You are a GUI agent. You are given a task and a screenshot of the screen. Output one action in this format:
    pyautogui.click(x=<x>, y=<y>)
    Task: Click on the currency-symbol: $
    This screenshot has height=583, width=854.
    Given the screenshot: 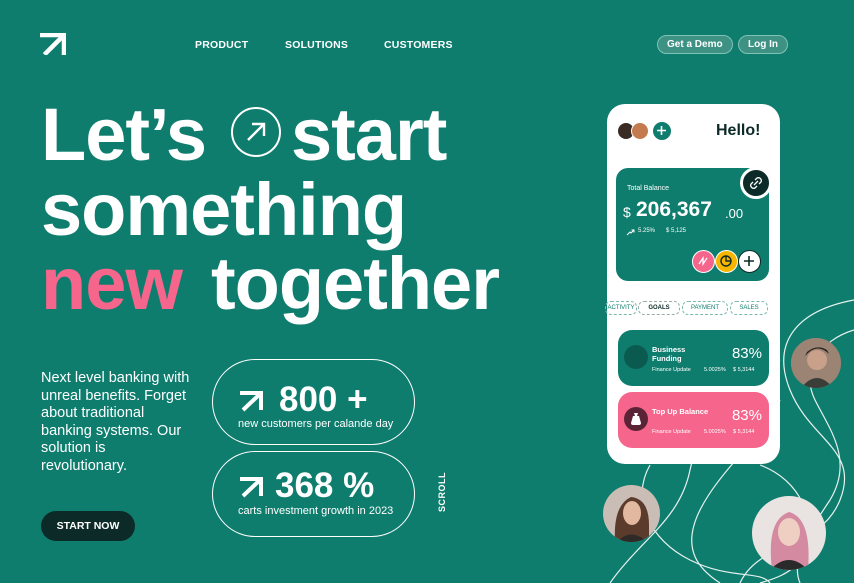 What is the action you would take?
    pyautogui.click(x=627, y=212)
    